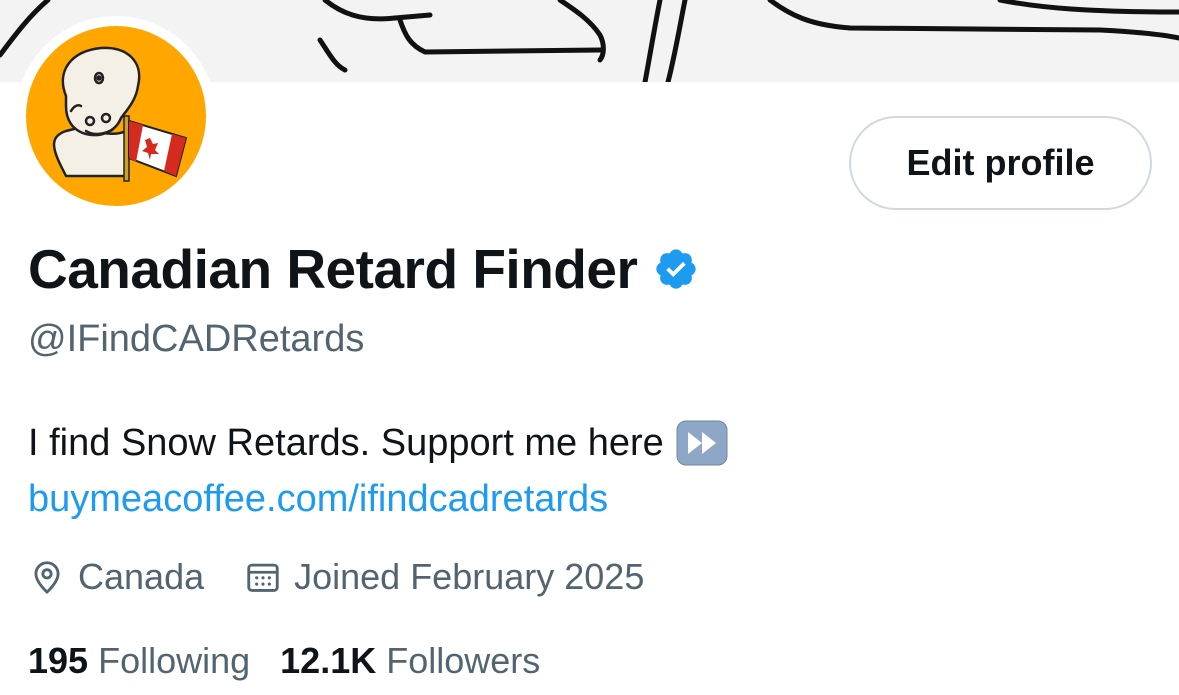 Image resolution: width=1179 pixels, height=695 pixels. I want to click on avatar-illustration, so click(120, 114).